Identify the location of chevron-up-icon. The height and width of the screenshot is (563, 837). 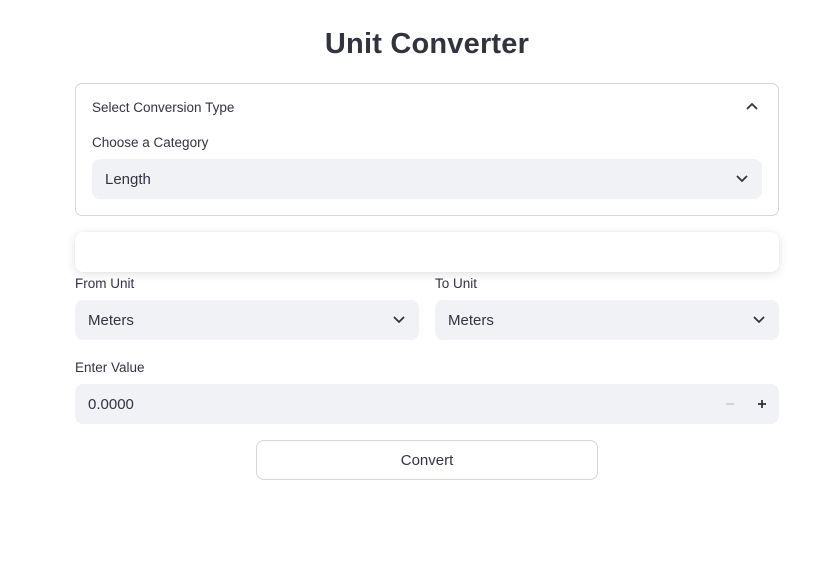
(752, 106).